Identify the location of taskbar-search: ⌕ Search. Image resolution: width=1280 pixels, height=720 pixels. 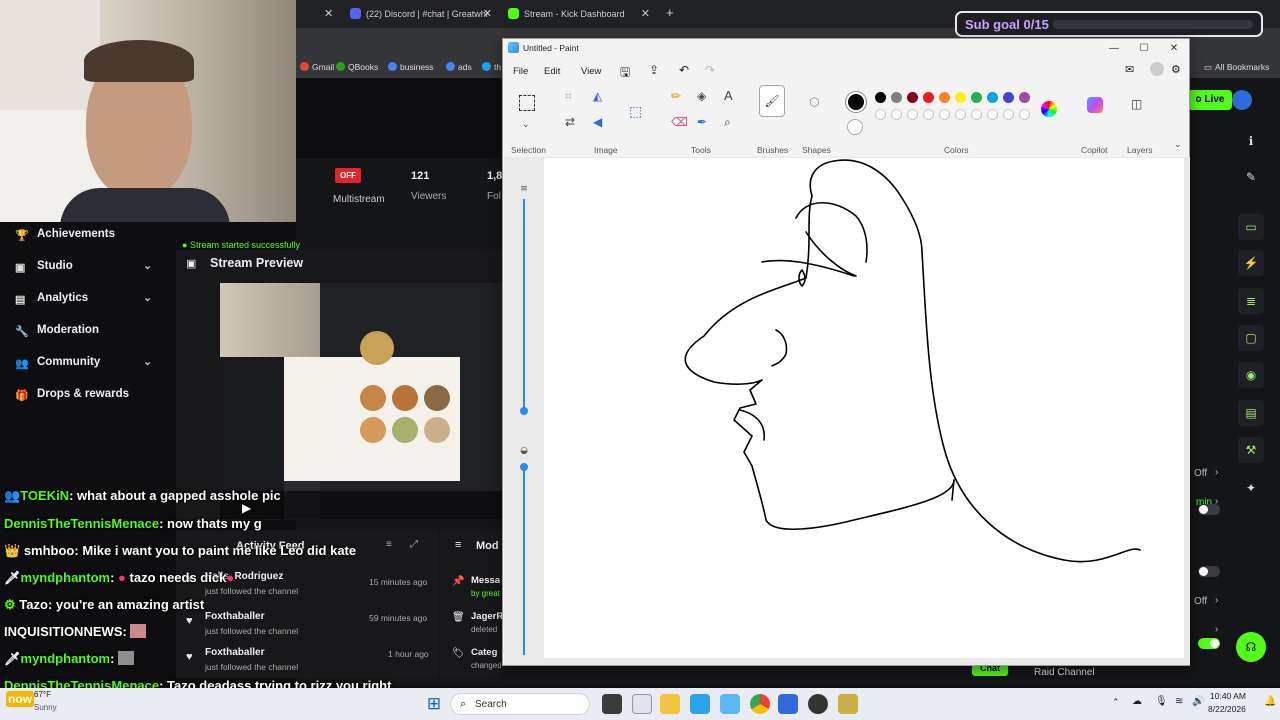
(520, 704).